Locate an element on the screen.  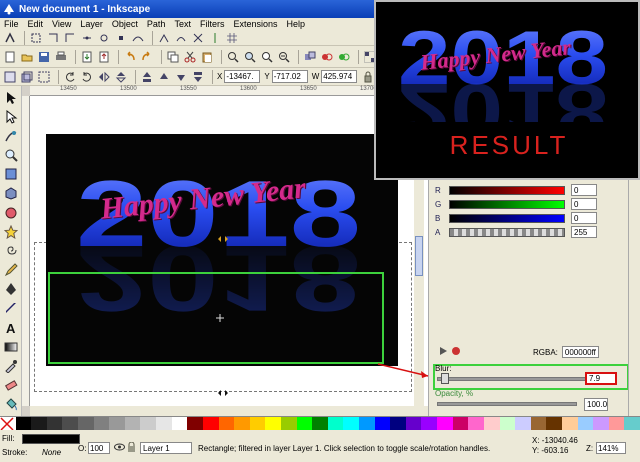
save-icon is located at coordinates (44, 57).